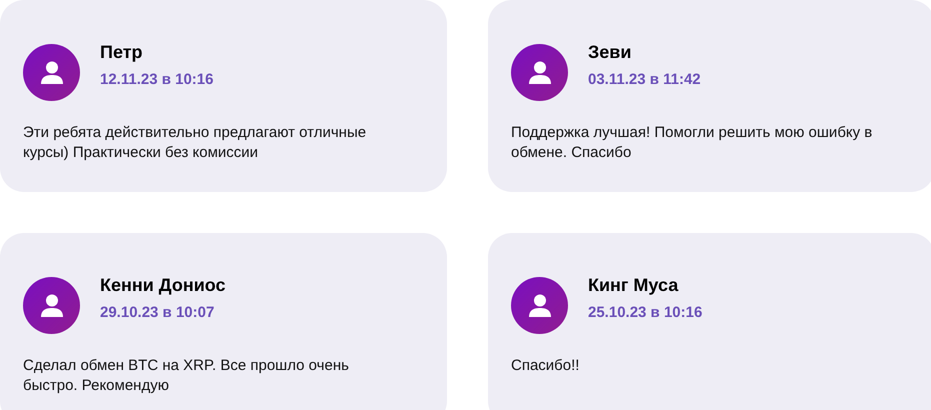 This screenshot has height=410, width=931. What do you see at coordinates (158, 313) in the screenshot?
I see `review-date: 29.10.23 в 10:07` at bounding box center [158, 313].